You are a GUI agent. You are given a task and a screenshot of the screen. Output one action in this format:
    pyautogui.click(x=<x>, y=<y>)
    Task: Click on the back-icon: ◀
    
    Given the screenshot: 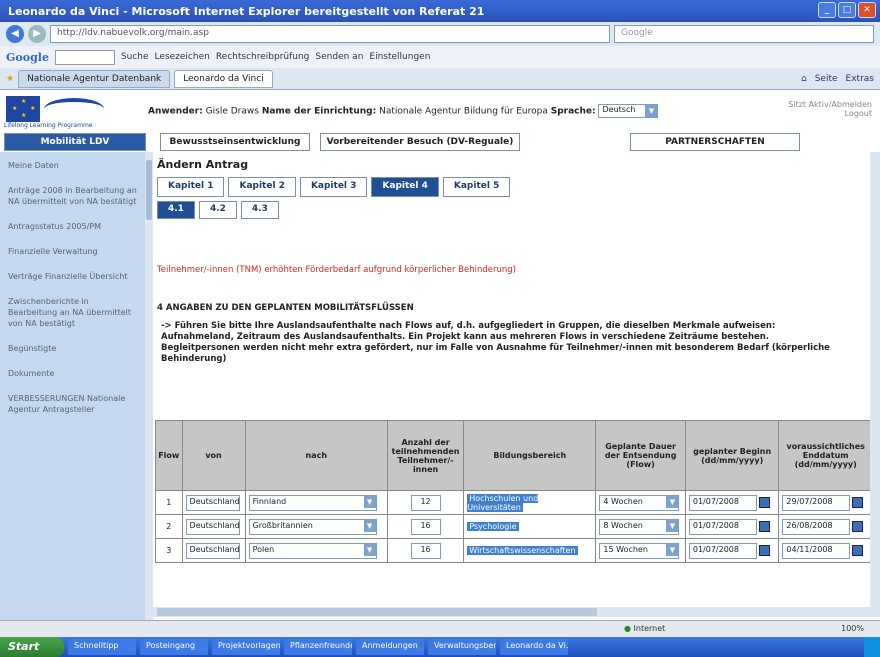 What is the action you would take?
    pyautogui.click(x=15, y=34)
    